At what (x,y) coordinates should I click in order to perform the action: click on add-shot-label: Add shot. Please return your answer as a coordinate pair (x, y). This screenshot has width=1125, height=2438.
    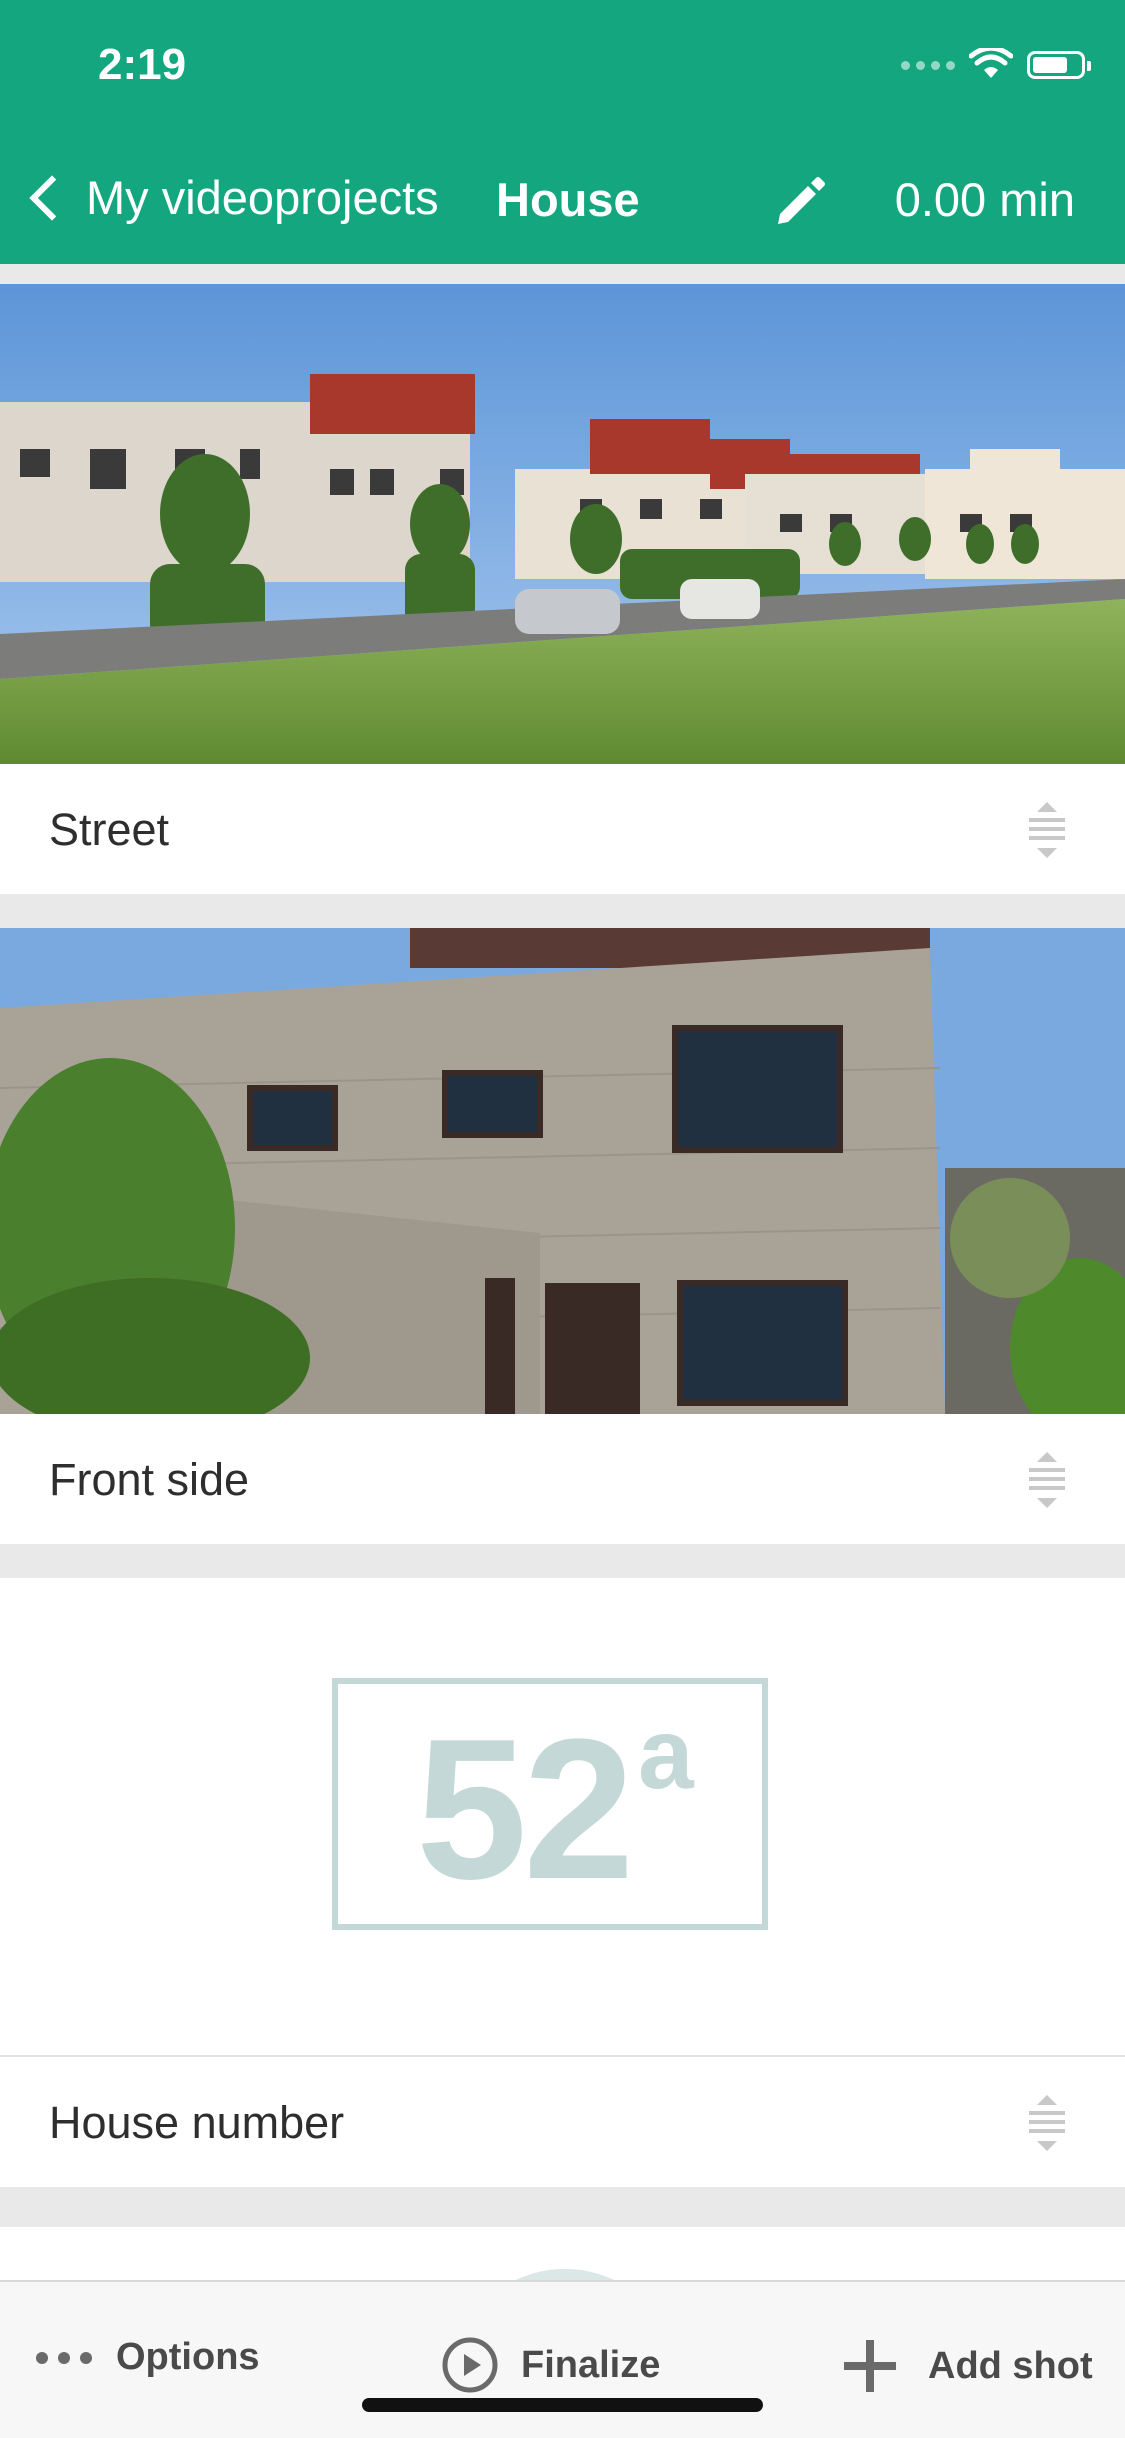
    Looking at the image, I should click on (1010, 2365).